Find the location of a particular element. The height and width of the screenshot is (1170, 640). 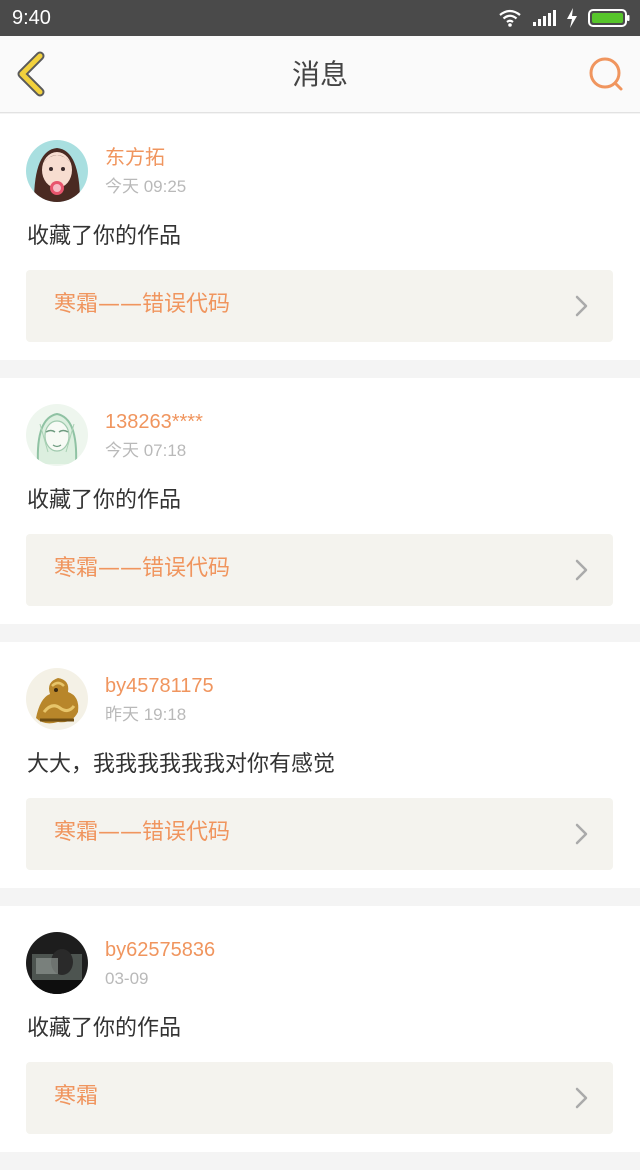

username: by45781175 is located at coordinates (159, 686).